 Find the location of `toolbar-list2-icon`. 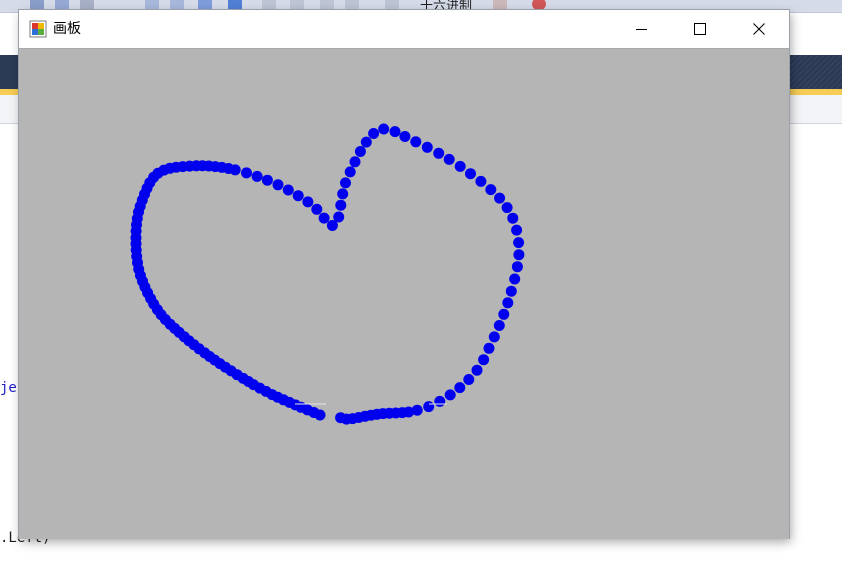

toolbar-list2-icon is located at coordinates (352, 5).